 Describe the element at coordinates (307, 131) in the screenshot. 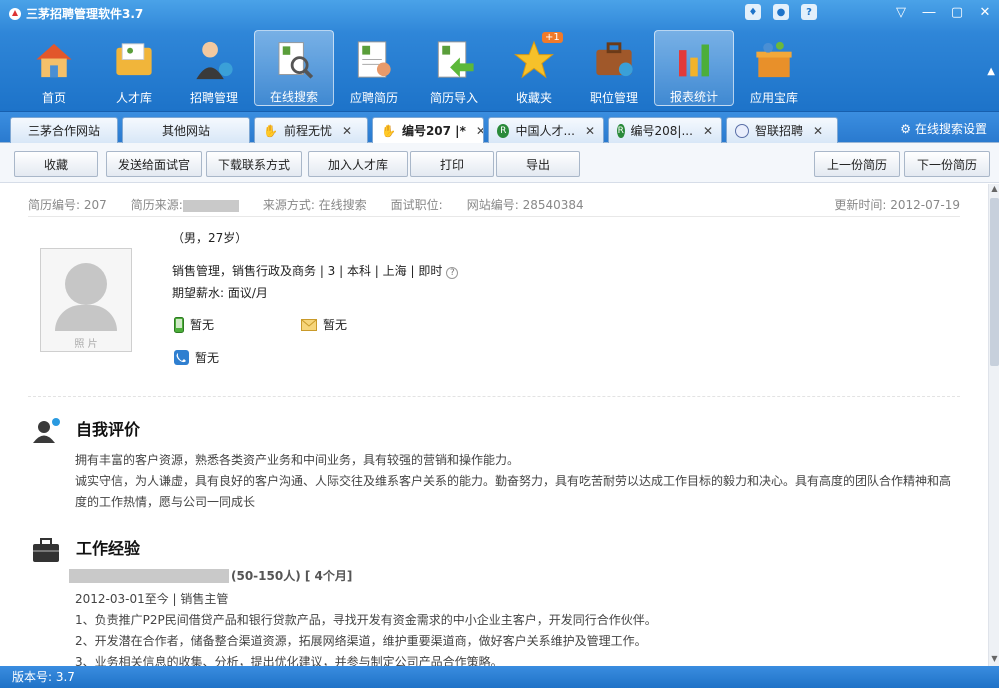

I see `tab-label: 前程无忧` at that location.